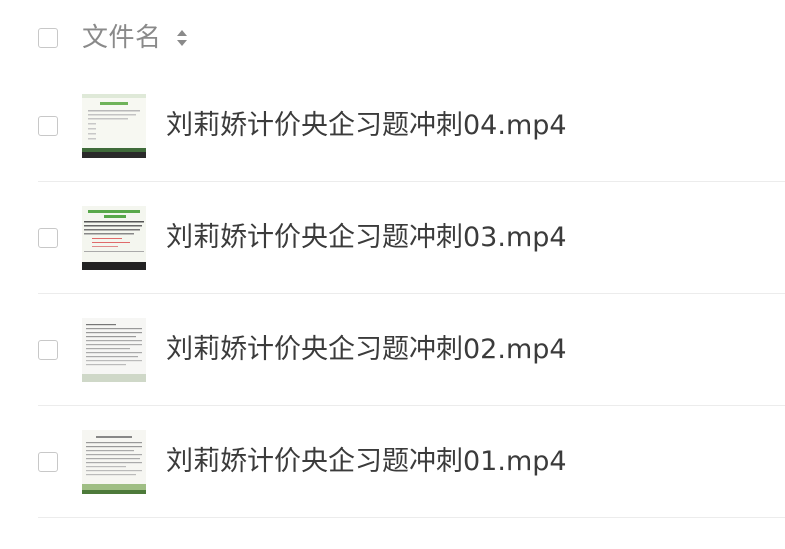 Image resolution: width=785 pixels, height=549 pixels. I want to click on file-list-header: 文件名, so click(392, 39).